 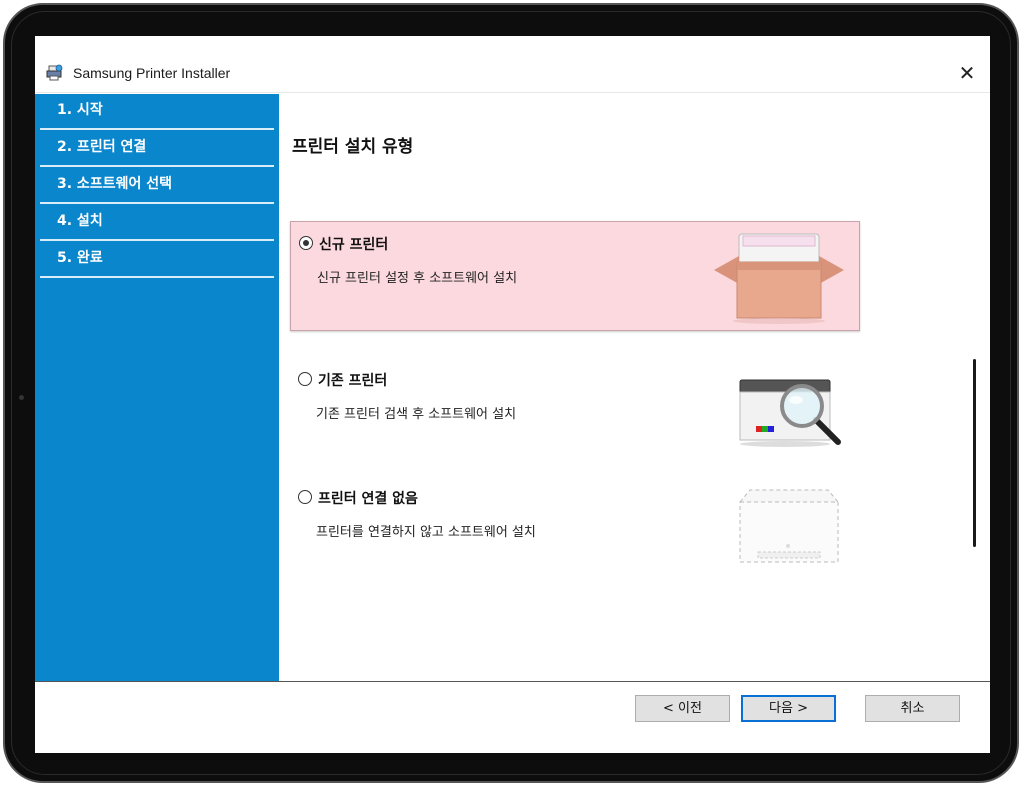 I want to click on back-button: < 이전, so click(x=682, y=708).